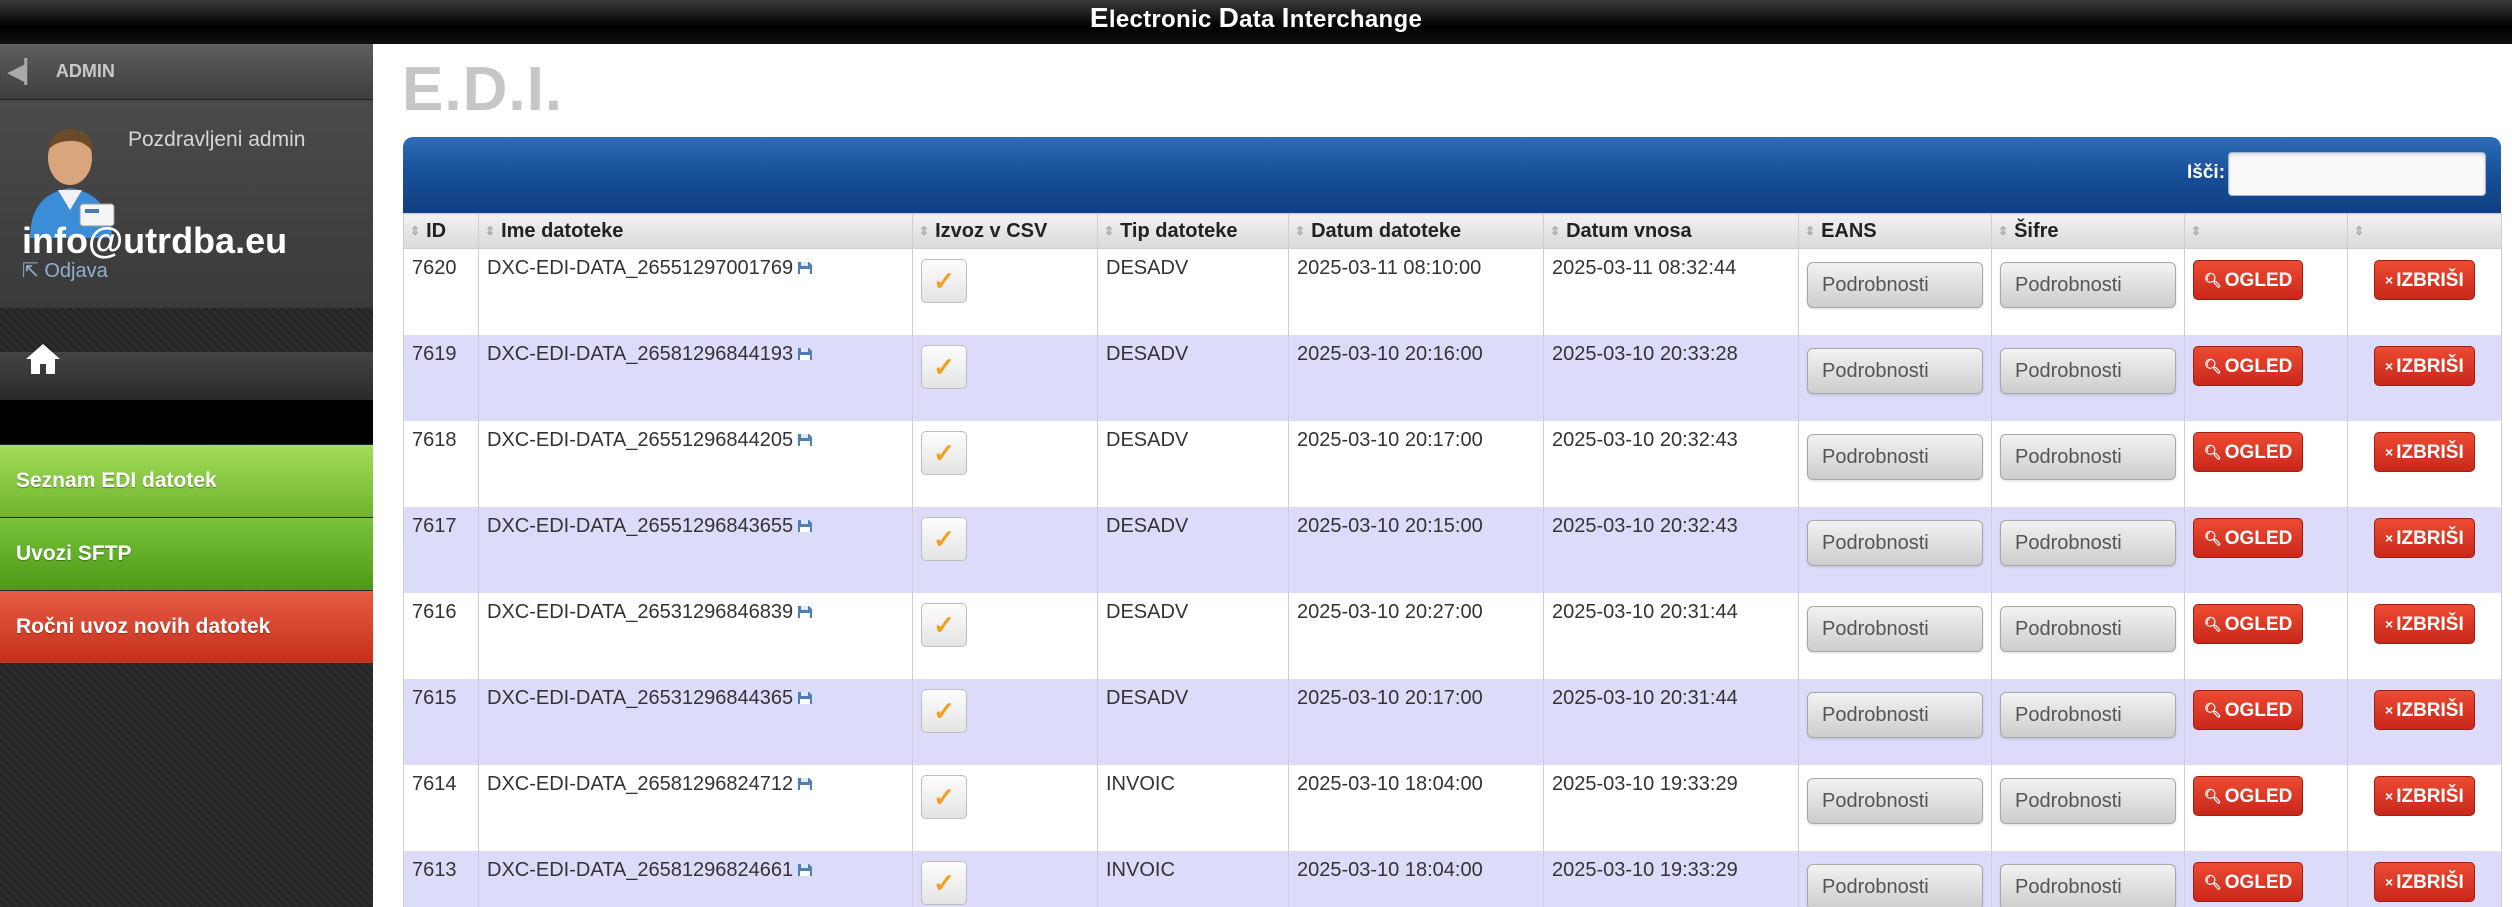  What do you see at coordinates (640, 439) in the screenshot?
I see `file-name-text: DXC-EDI-DATA_26551296844205` at bounding box center [640, 439].